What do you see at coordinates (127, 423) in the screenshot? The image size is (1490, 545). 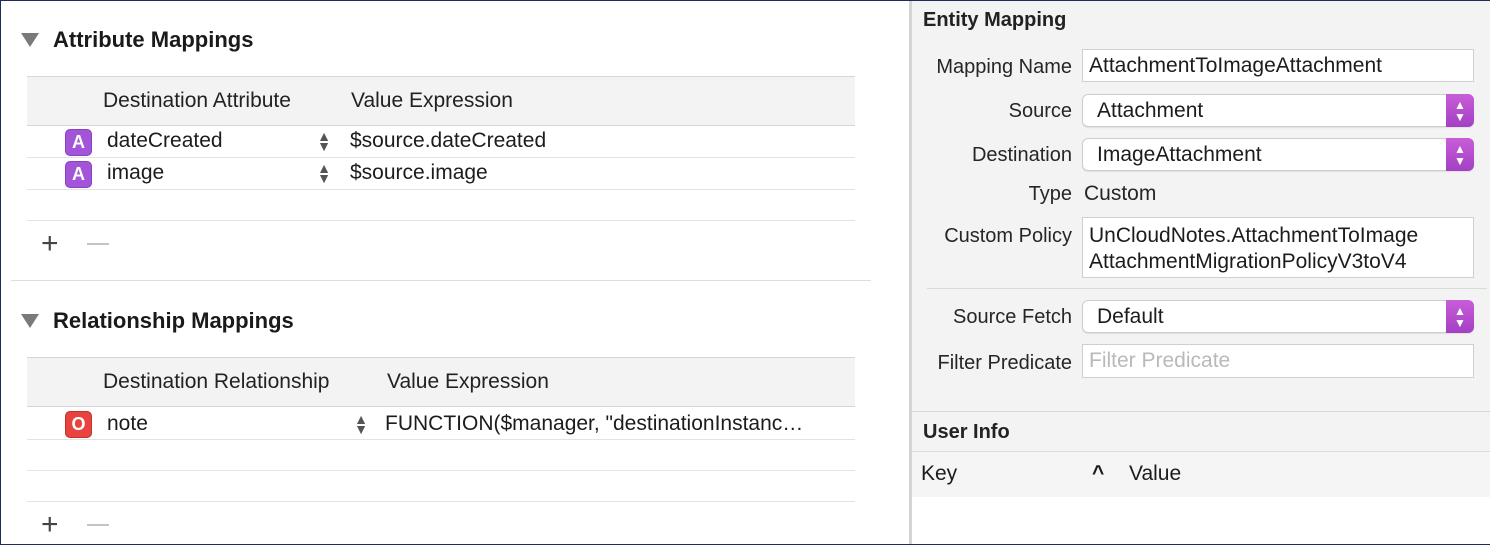 I see `destination-relationship-name: note` at bounding box center [127, 423].